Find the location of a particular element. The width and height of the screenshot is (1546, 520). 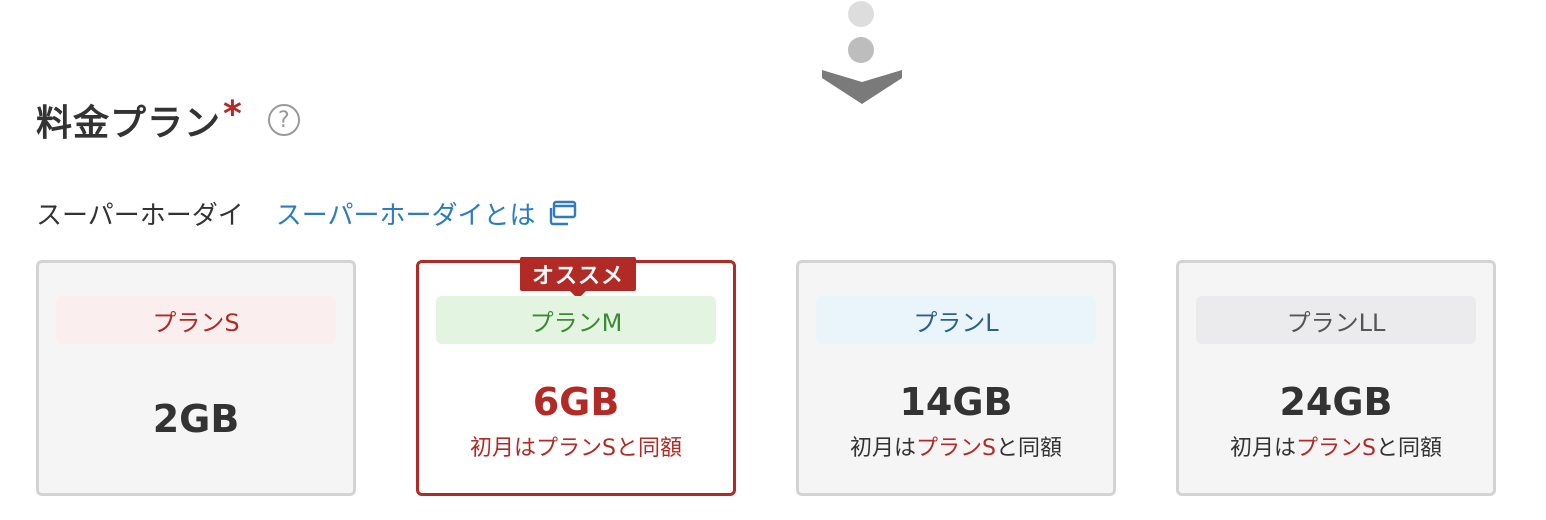

required-mark: * is located at coordinates (232, 114).